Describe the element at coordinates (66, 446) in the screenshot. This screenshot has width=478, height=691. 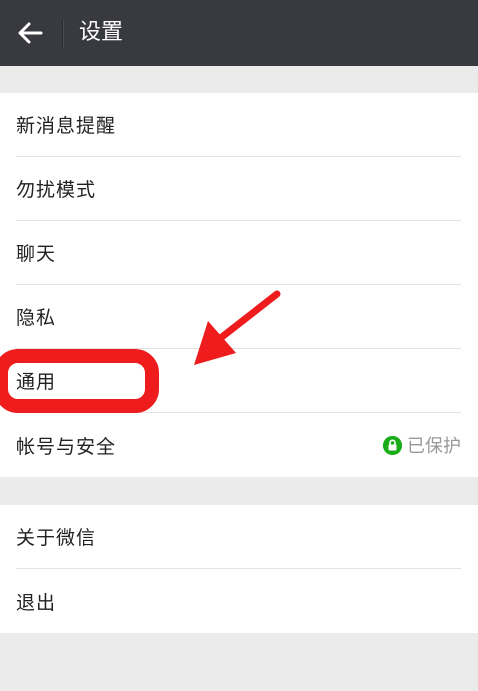
I see `settings-item-label: 帐号与安全` at that location.